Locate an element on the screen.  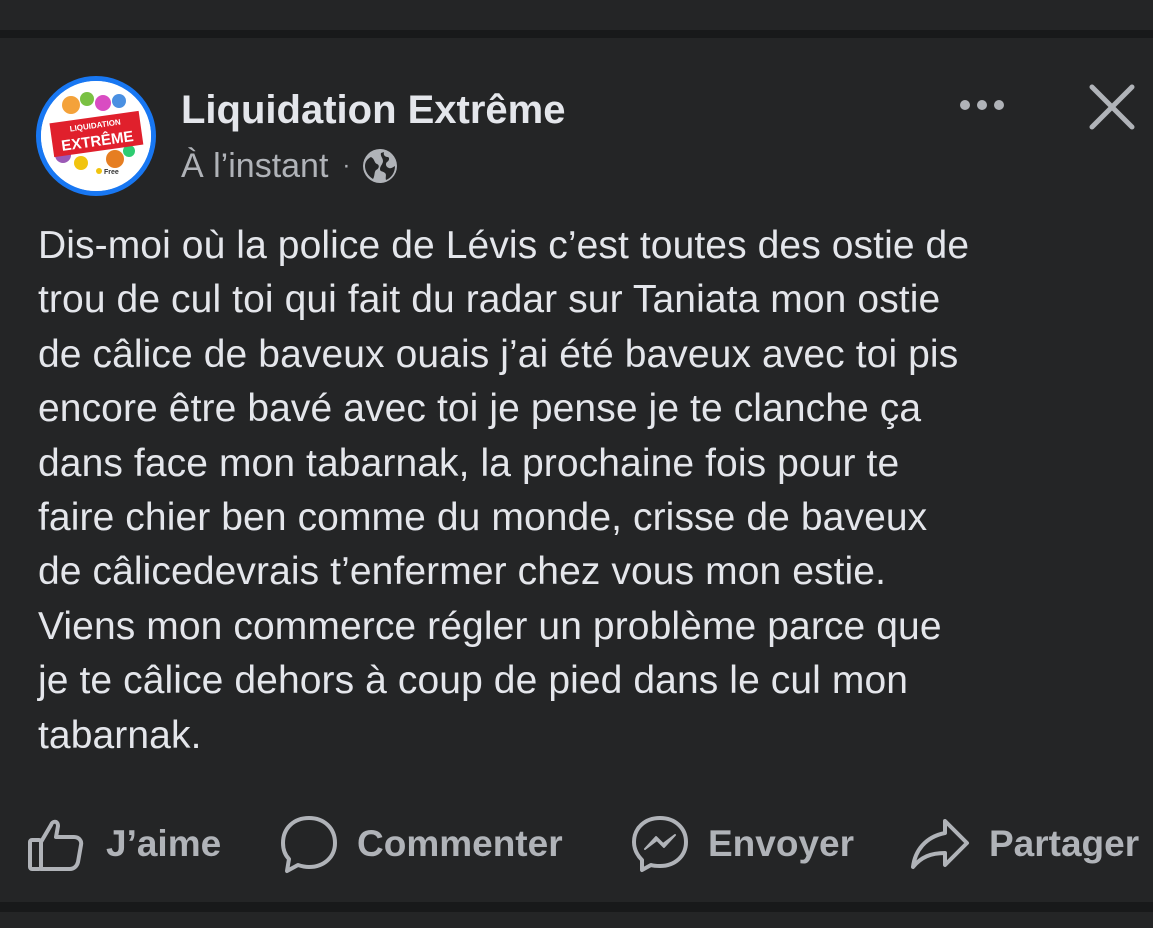
thumbs-up-icon is located at coordinates (56, 845).